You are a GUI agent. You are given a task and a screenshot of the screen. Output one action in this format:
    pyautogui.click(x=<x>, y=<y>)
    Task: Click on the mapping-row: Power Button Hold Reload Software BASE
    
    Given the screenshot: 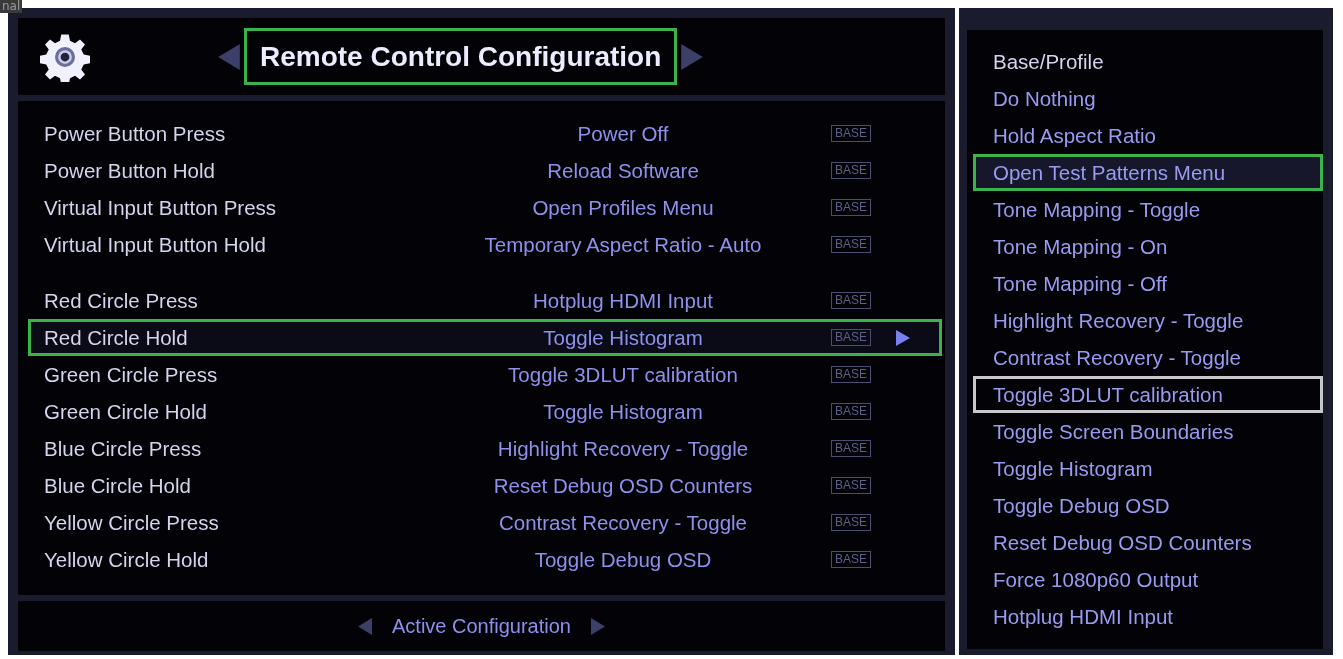 What is the action you would take?
    pyautogui.click(x=485, y=170)
    